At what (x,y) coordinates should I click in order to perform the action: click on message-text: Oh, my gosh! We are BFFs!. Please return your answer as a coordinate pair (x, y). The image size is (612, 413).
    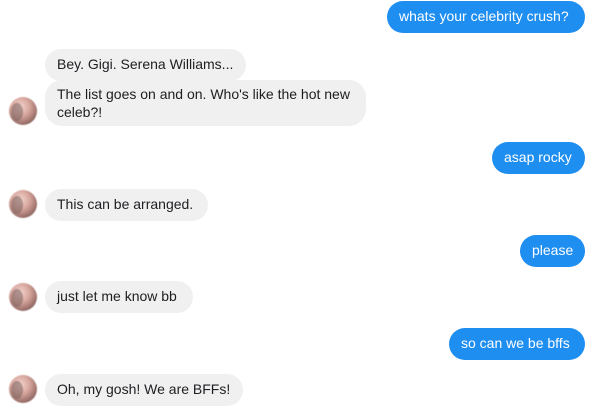
    Looking at the image, I should click on (144, 389).